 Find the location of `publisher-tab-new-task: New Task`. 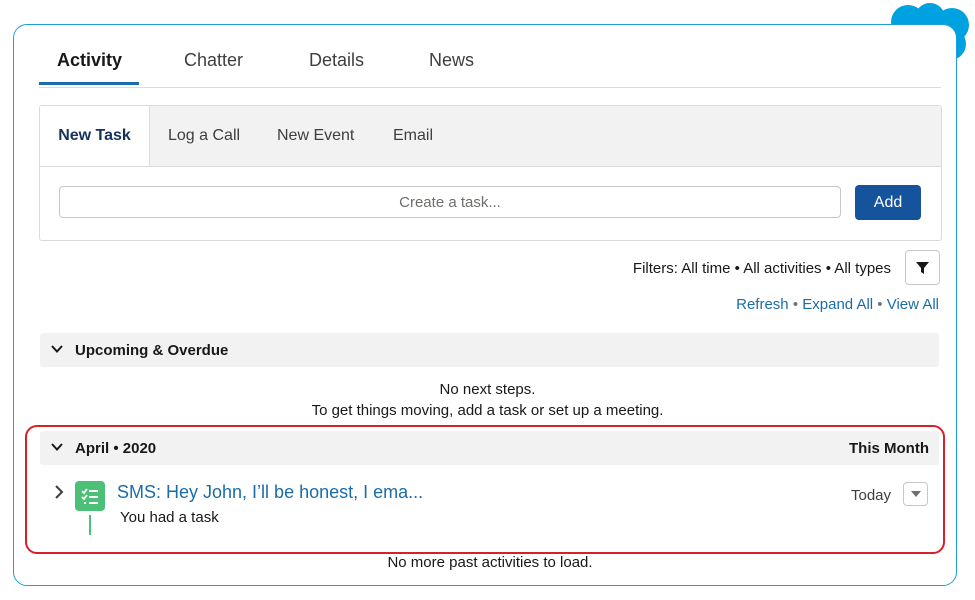

publisher-tab-new-task: New Task is located at coordinates (95, 136).